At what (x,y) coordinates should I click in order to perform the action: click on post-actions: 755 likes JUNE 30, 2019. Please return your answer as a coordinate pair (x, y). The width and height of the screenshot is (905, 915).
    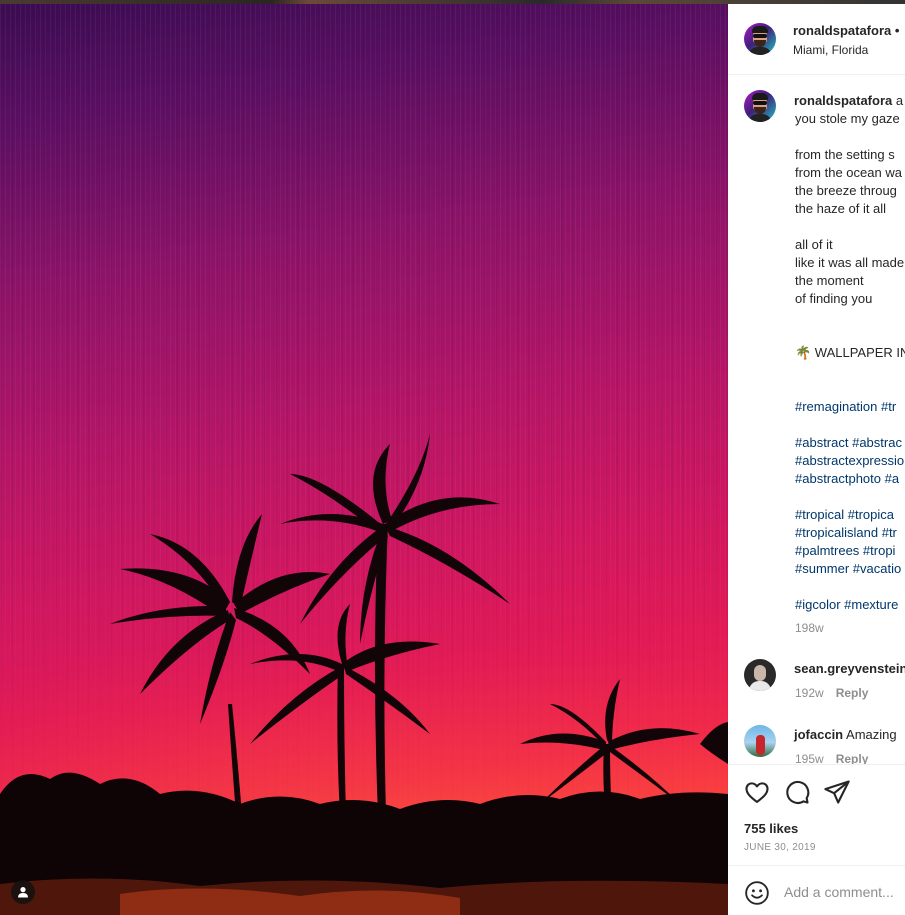
    Looking at the image, I should click on (816, 839).